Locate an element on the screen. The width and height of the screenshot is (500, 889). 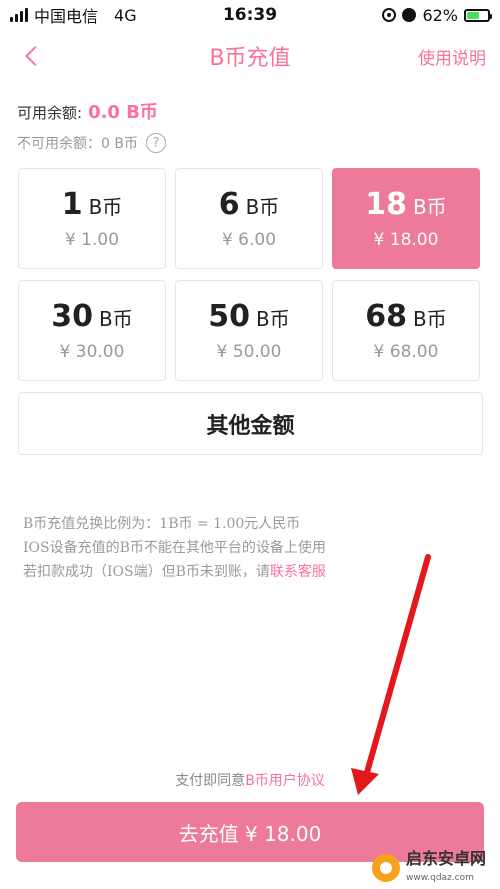
tile-coin-count: 6 is located at coordinates (229, 204).